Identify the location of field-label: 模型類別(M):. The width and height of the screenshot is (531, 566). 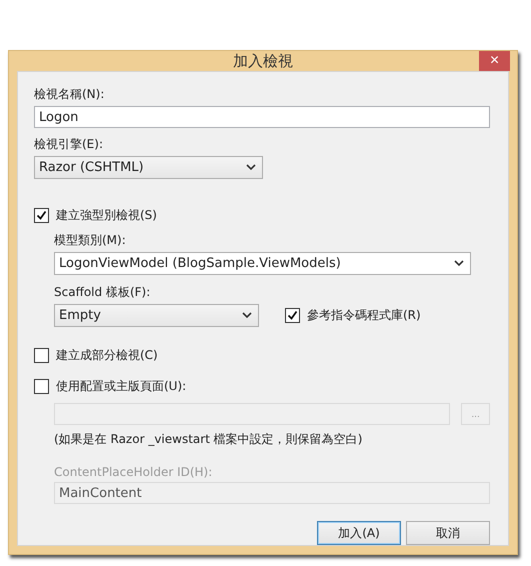
(90, 240).